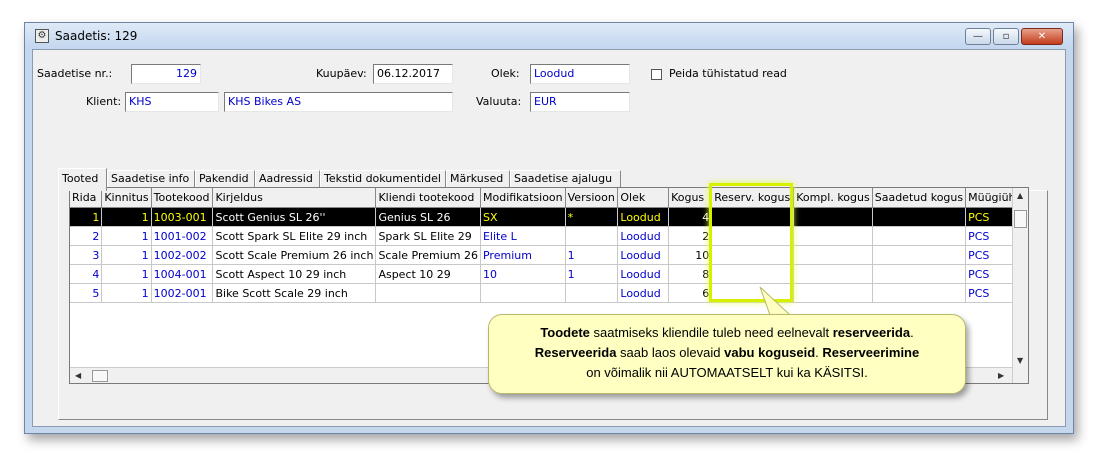 The width and height of the screenshot is (1099, 457). Describe the element at coordinates (225, 179) in the screenshot. I see `tab-packages: Pakendid` at that location.